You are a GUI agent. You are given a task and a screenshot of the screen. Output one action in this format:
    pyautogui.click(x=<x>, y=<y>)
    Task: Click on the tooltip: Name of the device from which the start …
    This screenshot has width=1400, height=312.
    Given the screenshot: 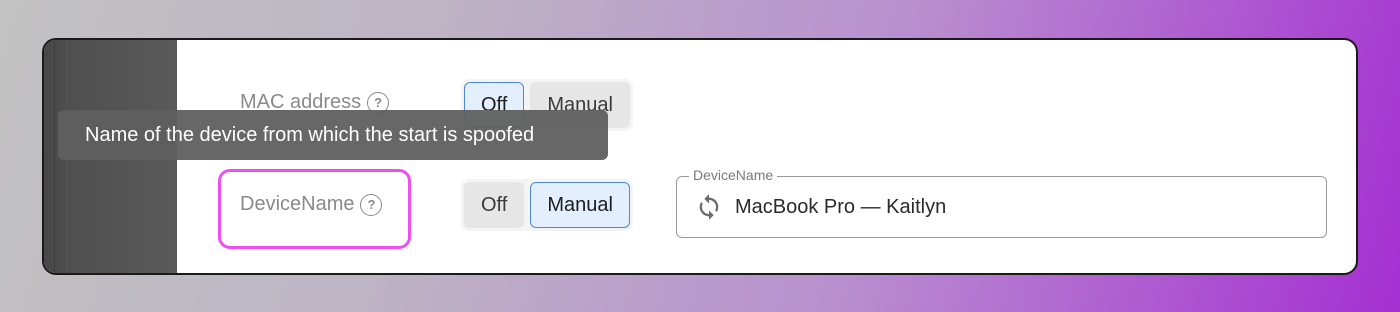 What is the action you would take?
    pyautogui.click(x=333, y=135)
    